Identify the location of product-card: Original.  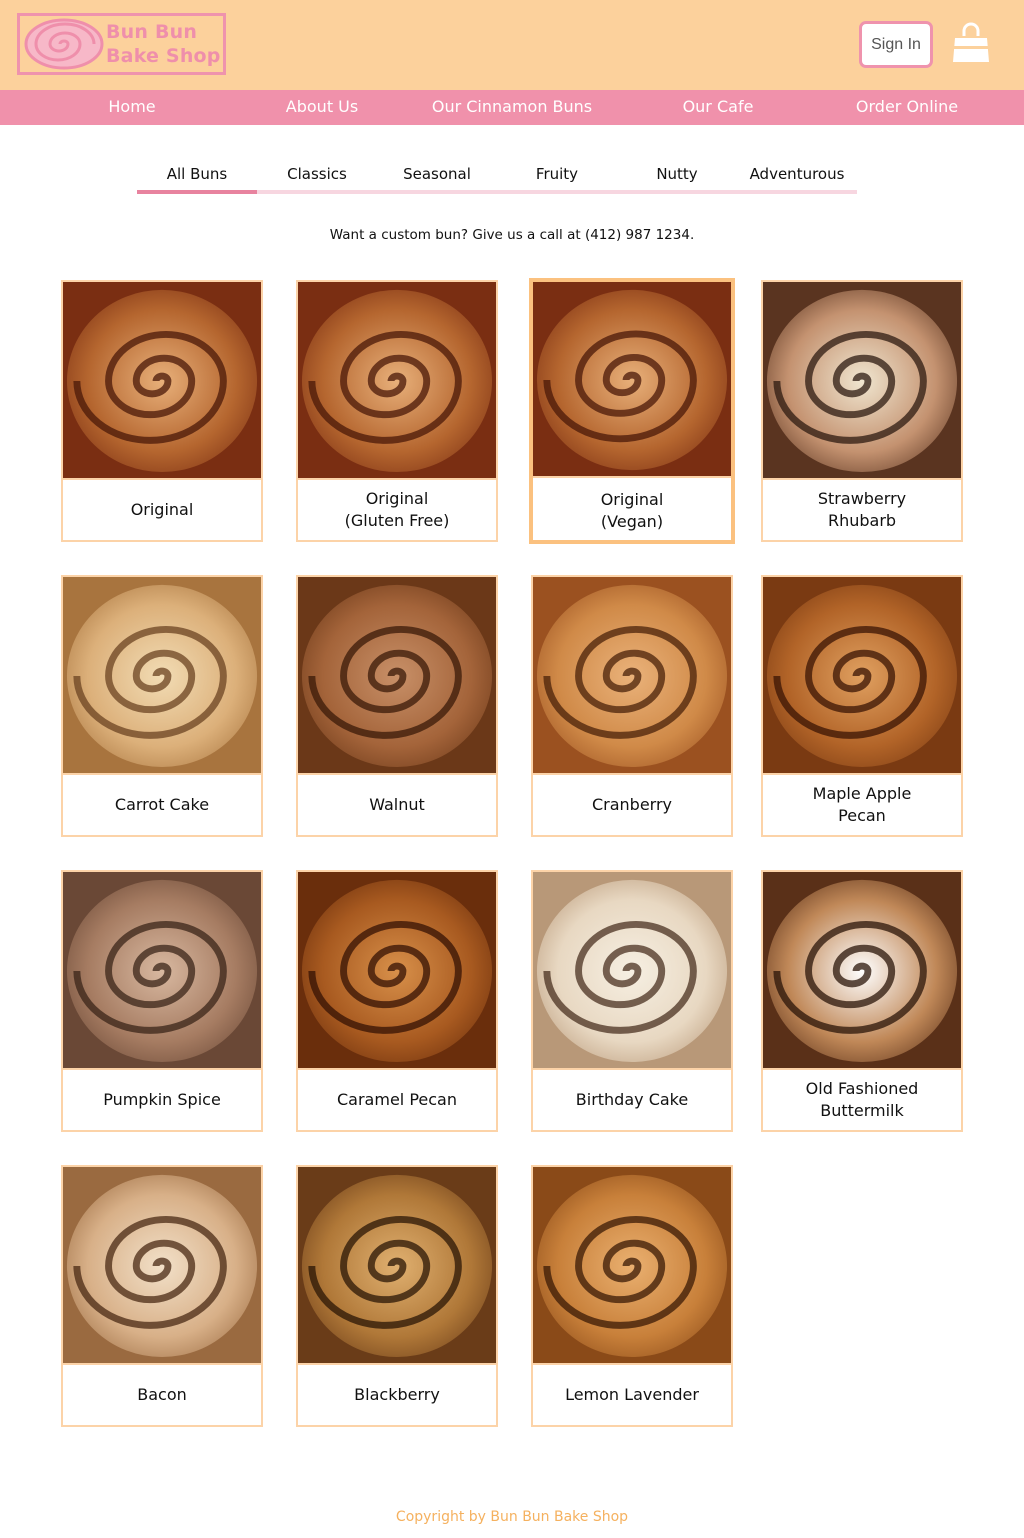
(162, 411).